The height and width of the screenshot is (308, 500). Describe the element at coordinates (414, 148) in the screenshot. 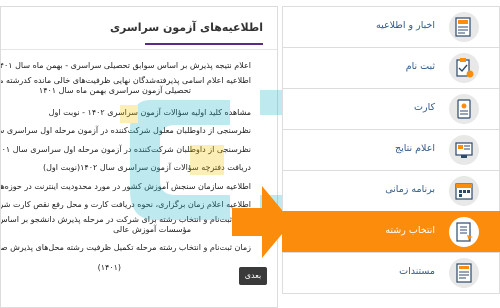

I see `menu-item-label: اعلام نتایج` at that location.